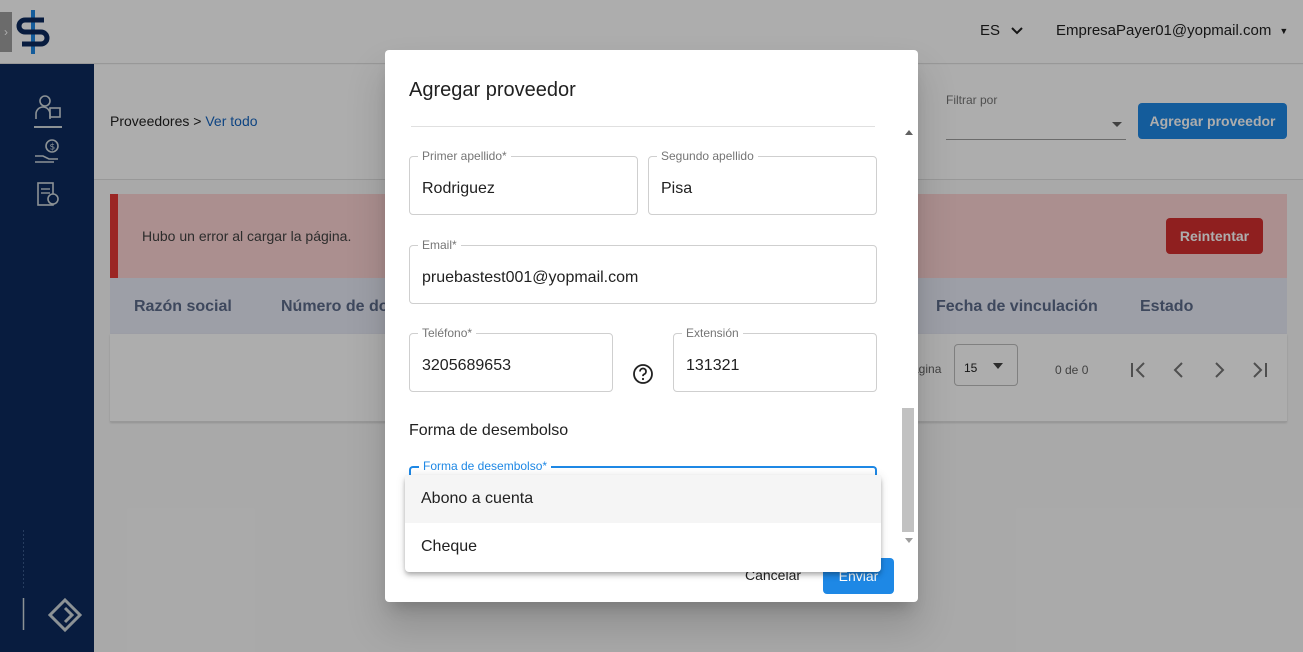 This screenshot has width=1303, height=652. I want to click on disbursement-section-title: Forma de desembolso, so click(489, 430).